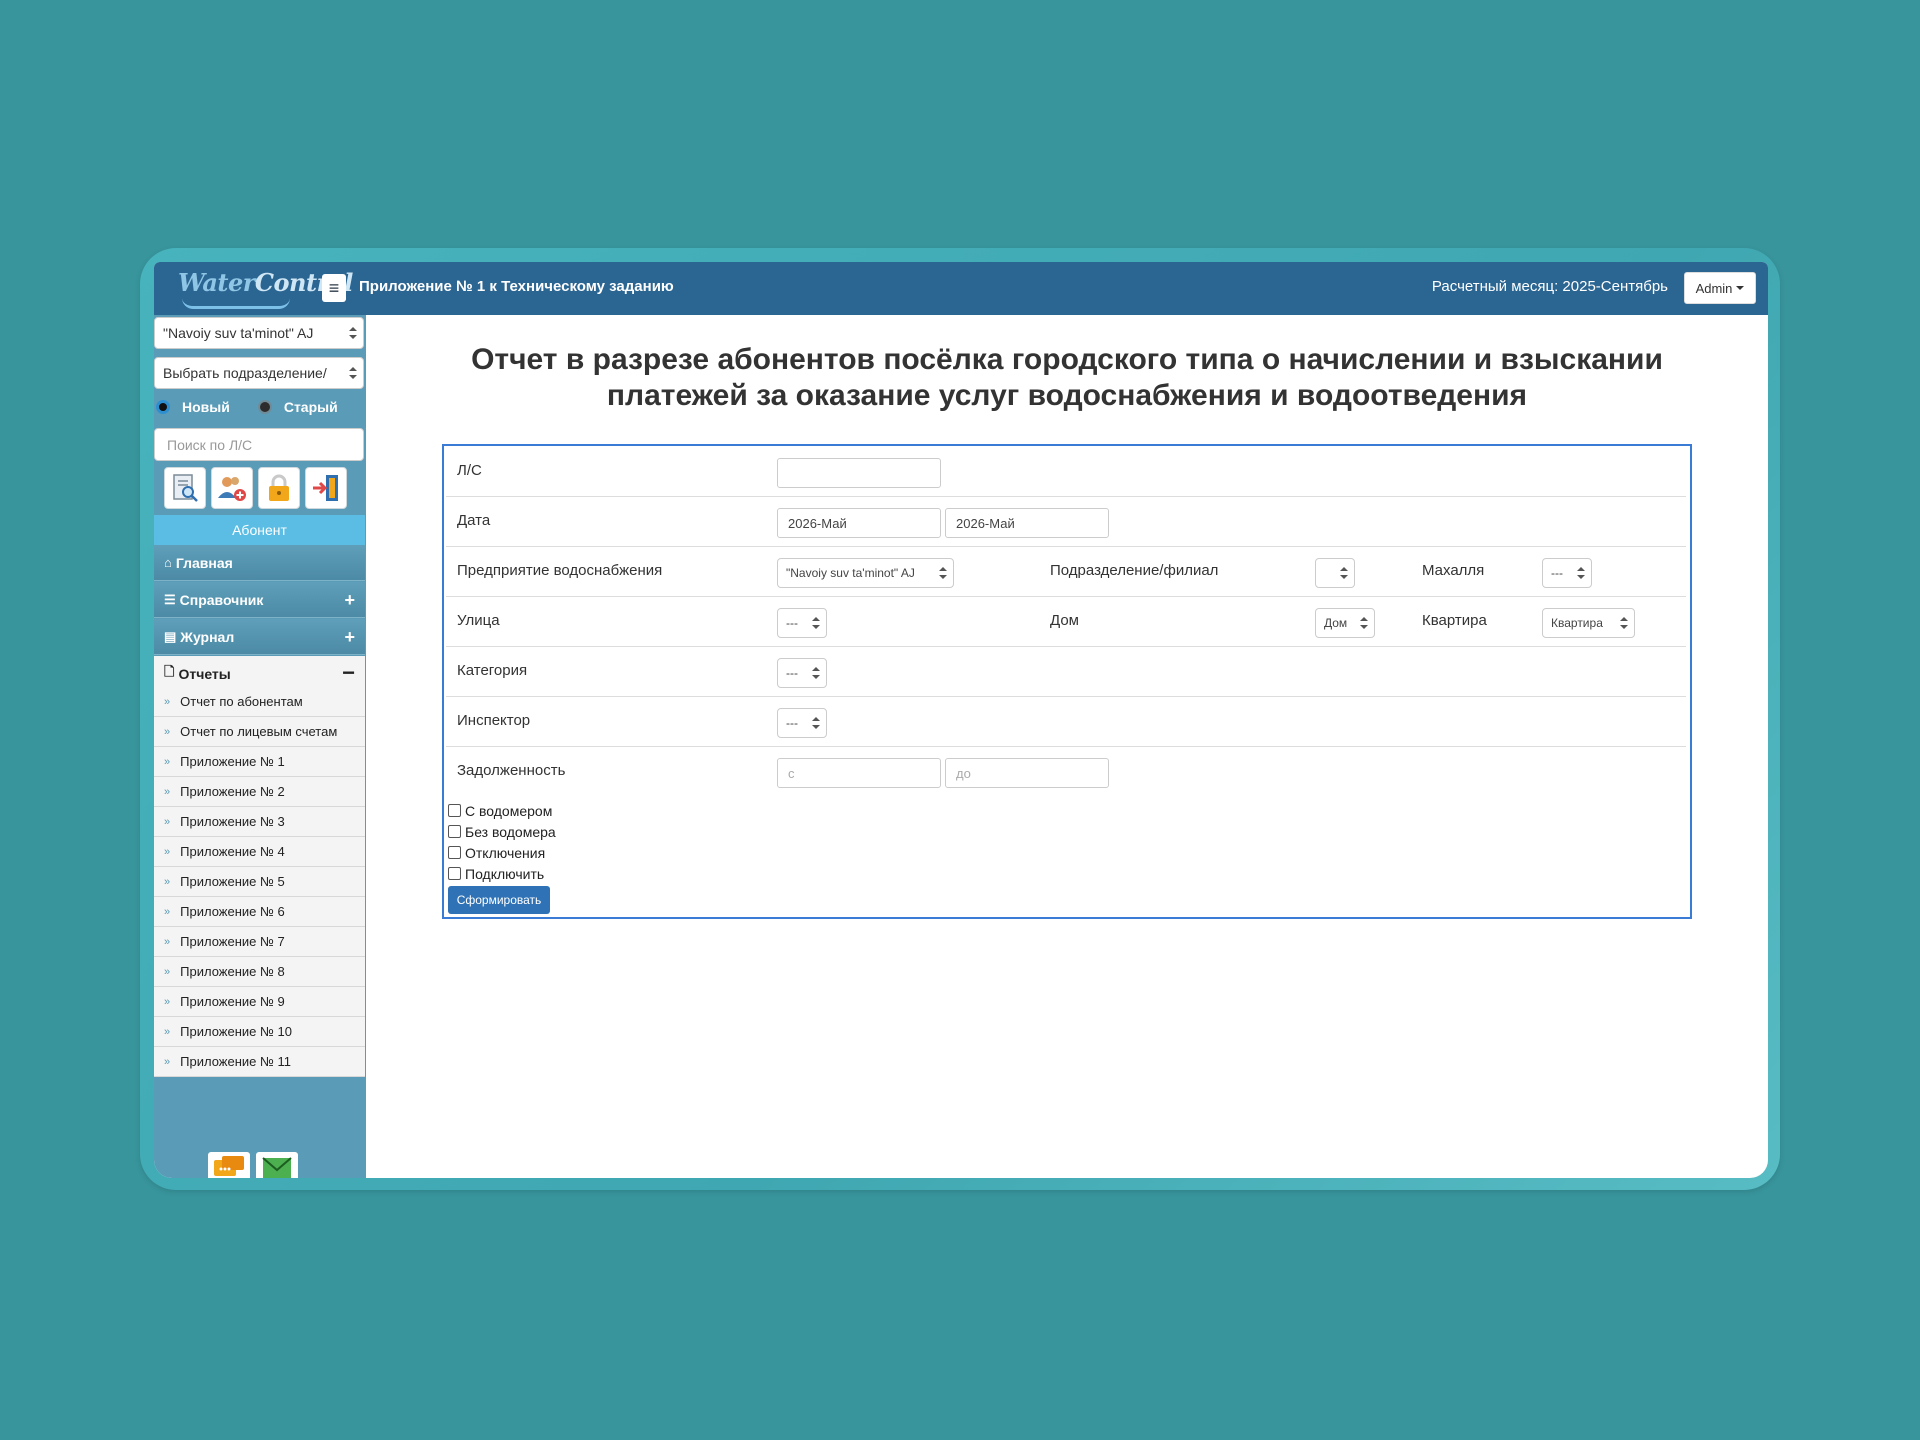 Image resolution: width=1920 pixels, height=1440 pixels. What do you see at coordinates (216, 282) in the screenshot?
I see `logo-text-water: Water` at bounding box center [216, 282].